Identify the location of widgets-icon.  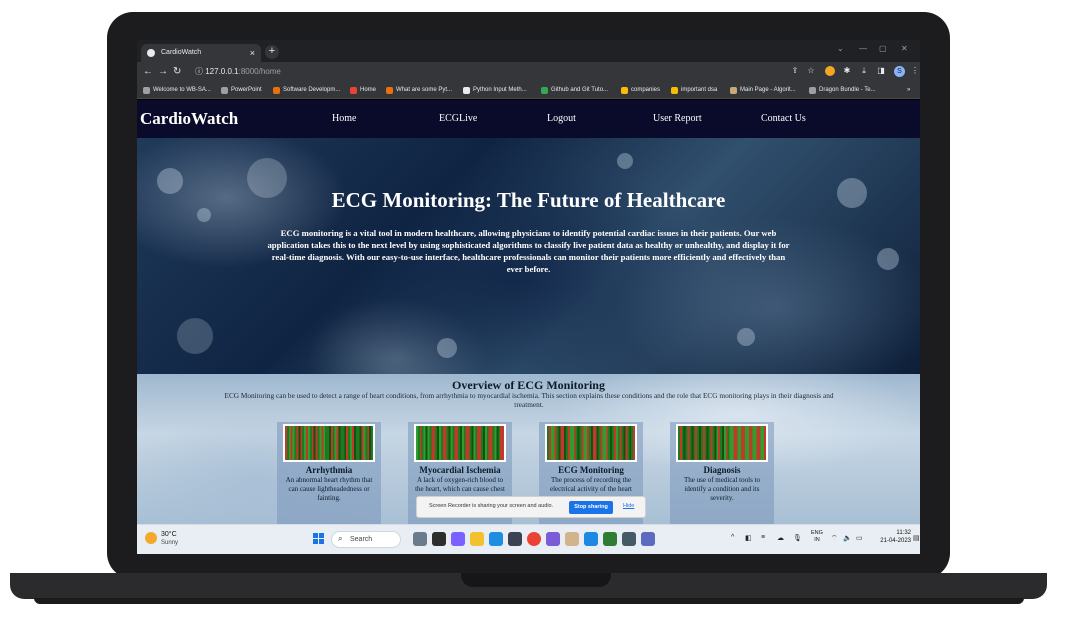
(420, 539).